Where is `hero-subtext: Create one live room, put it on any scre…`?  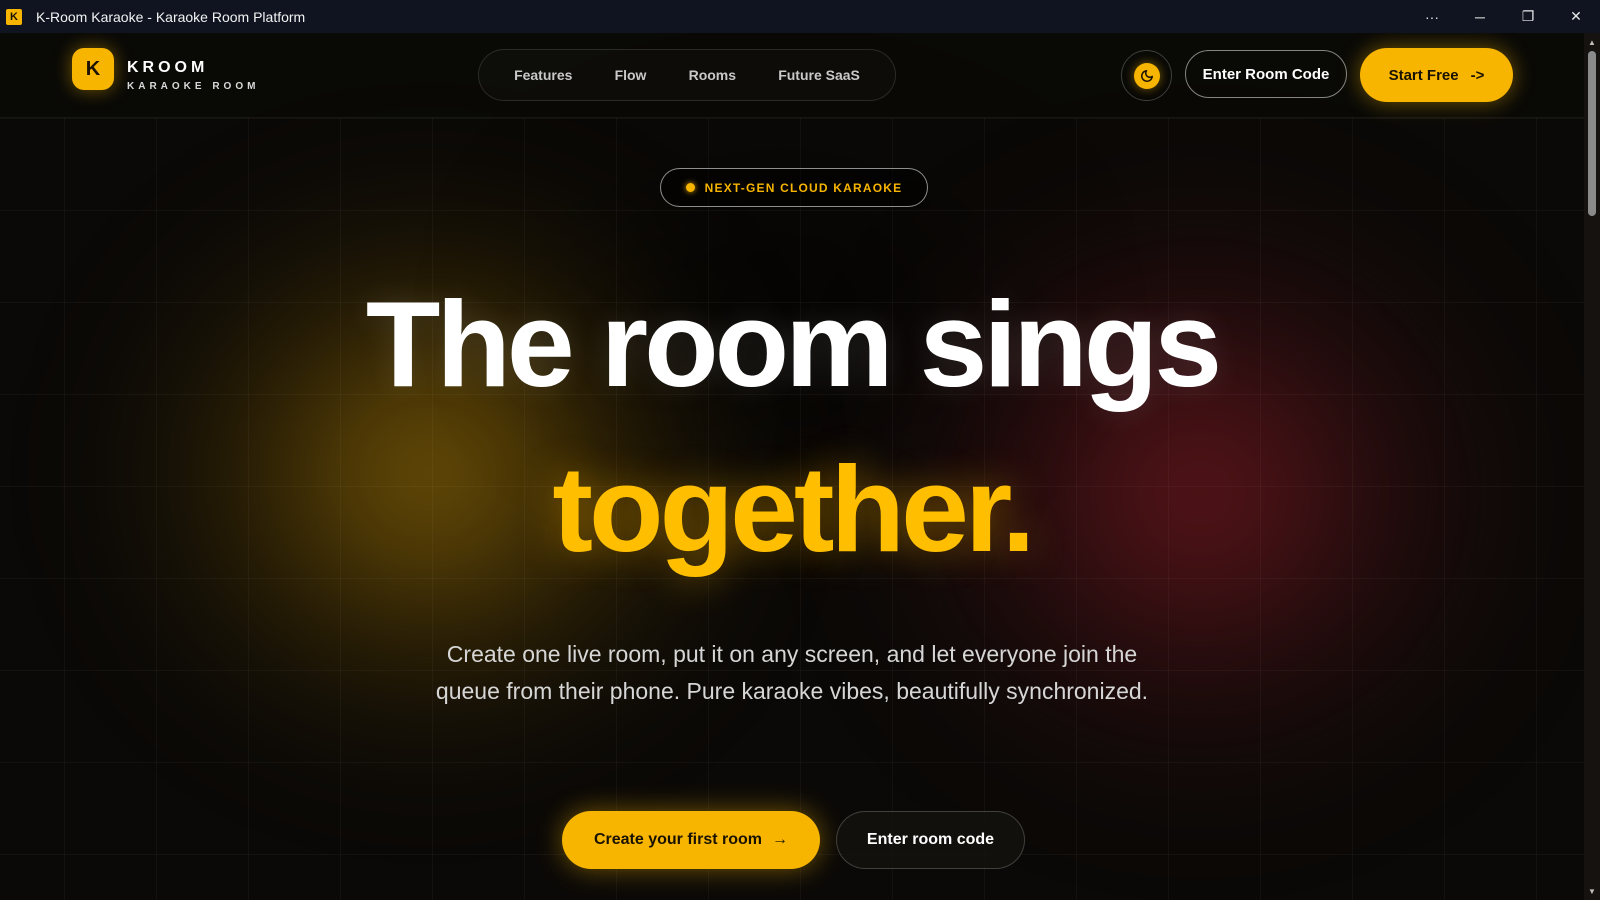
hero-subtext: Create one live room, put it on any scre… is located at coordinates (792, 672).